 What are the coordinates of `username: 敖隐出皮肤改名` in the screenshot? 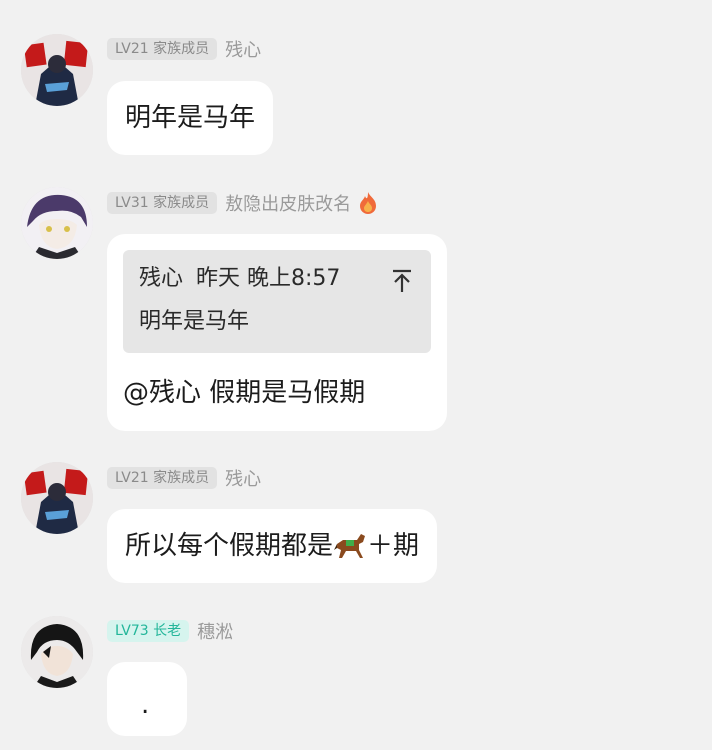 It's located at (288, 203).